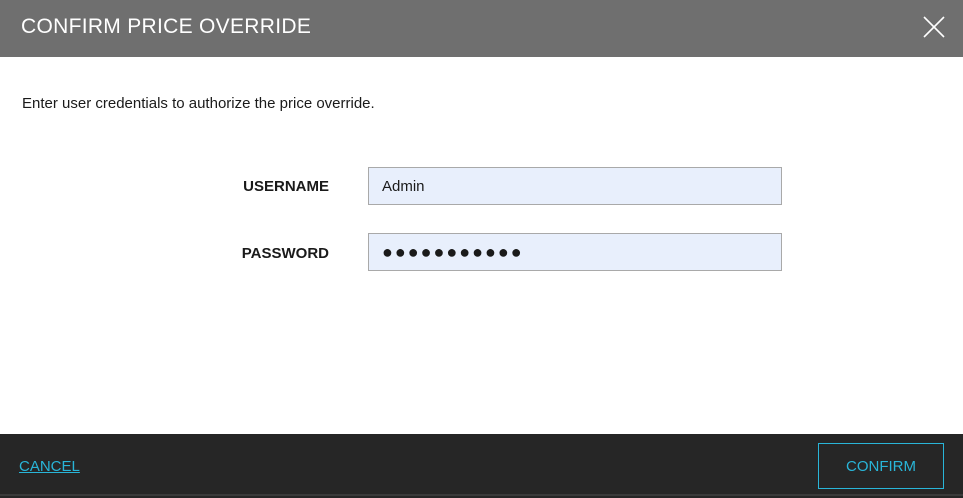 The height and width of the screenshot is (498, 963). What do you see at coordinates (575, 252) in the screenshot?
I see `password-input` at bounding box center [575, 252].